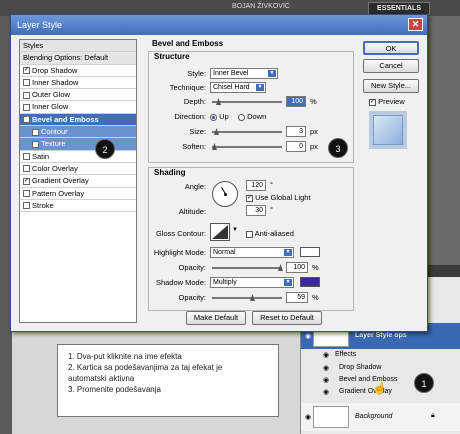 Image resolution: width=460 pixels, height=434 pixels. I want to click on blending-options: Blending Options: Default, so click(78, 58).